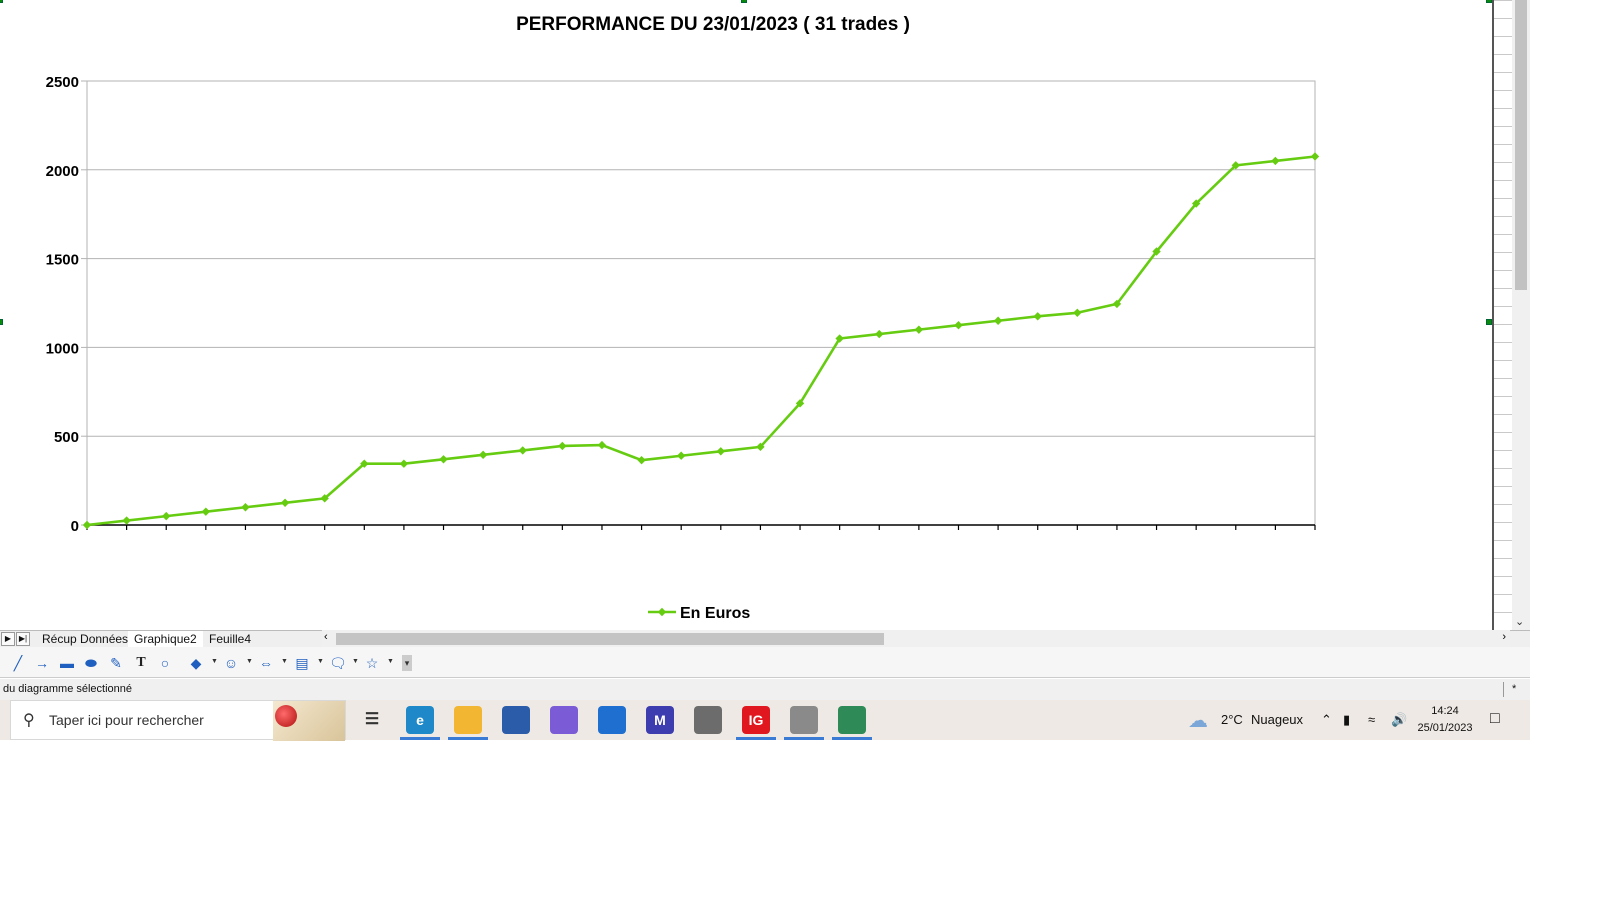 Image resolution: width=1600 pixels, height=900 pixels. What do you see at coordinates (338, 663) in the screenshot?
I see `callouts-icon: 🗨` at bounding box center [338, 663].